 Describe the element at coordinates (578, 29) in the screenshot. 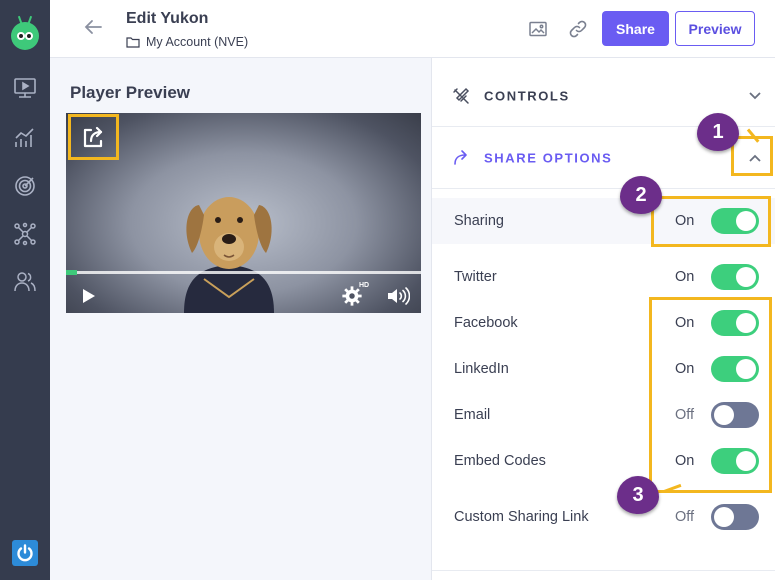

I see `link-icon` at that location.